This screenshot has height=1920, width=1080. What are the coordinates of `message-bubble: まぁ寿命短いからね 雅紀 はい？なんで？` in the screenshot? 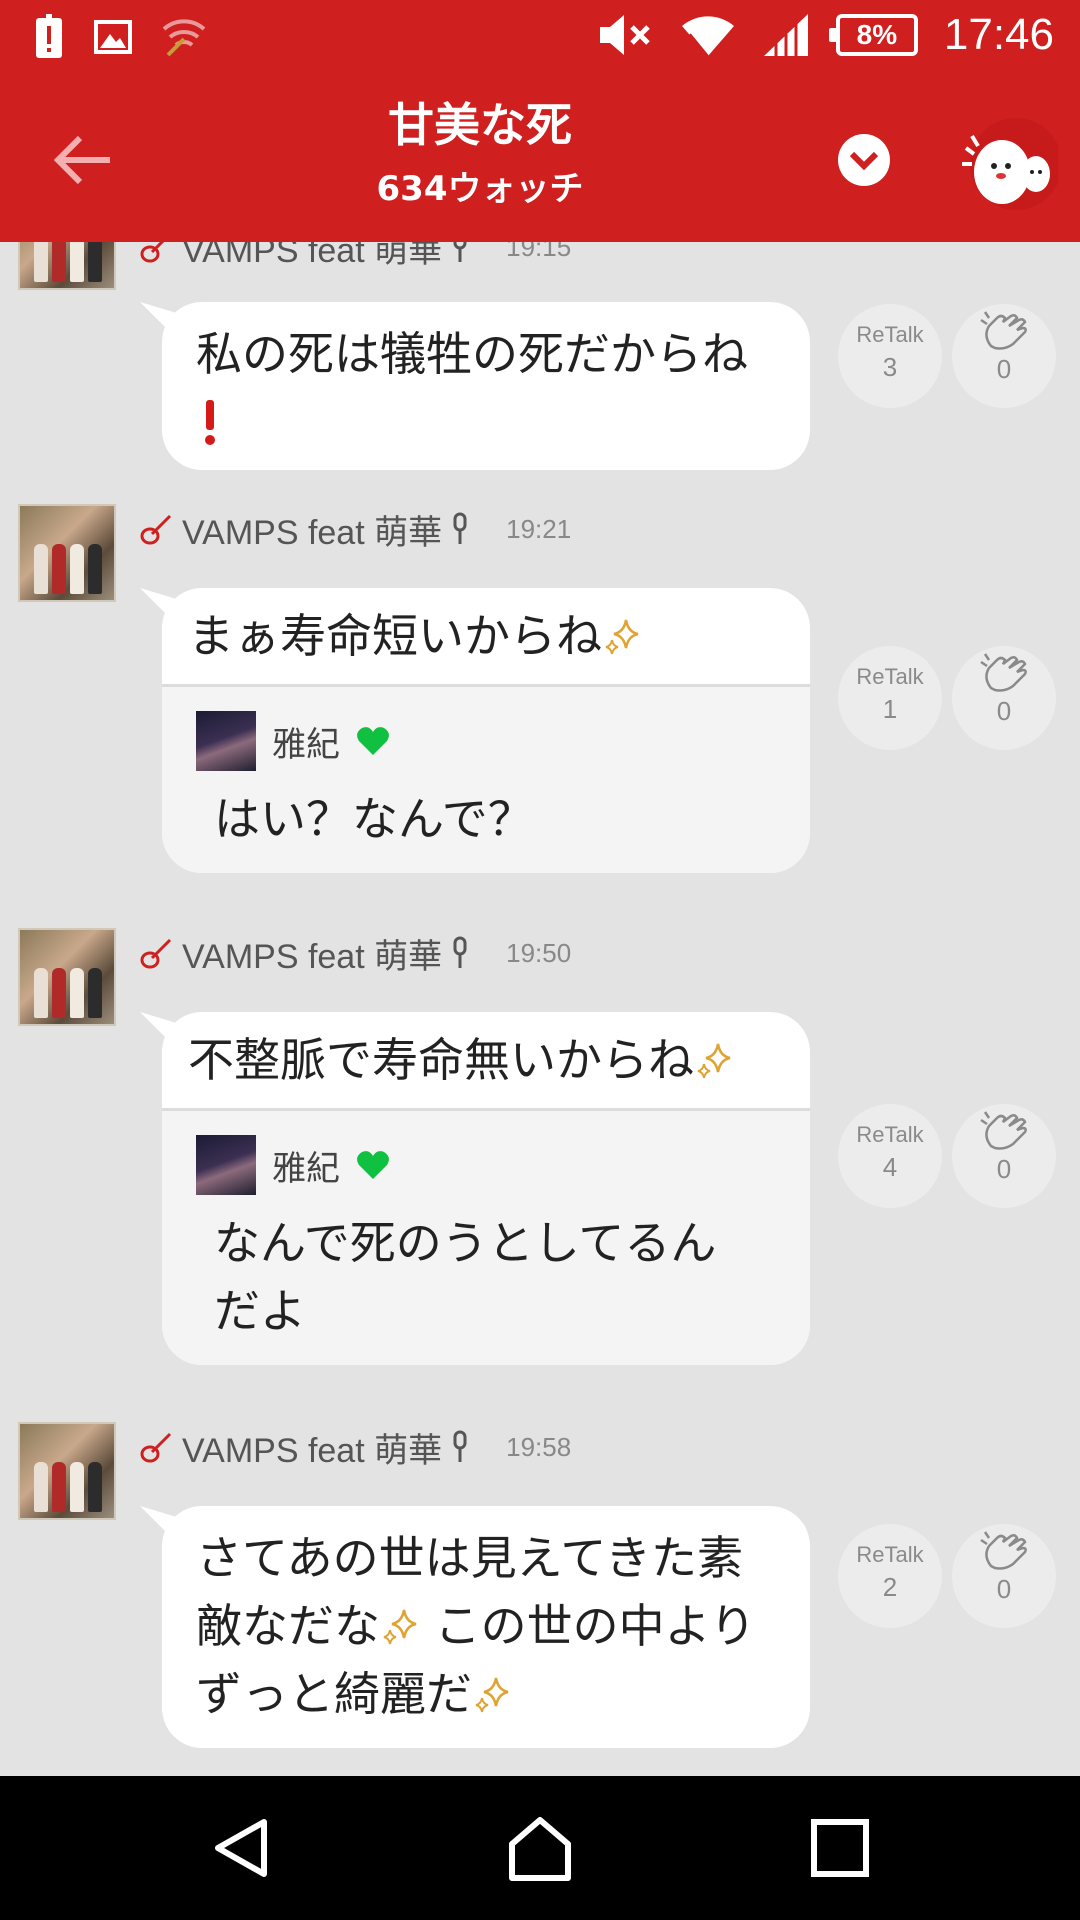 It's located at (486, 730).